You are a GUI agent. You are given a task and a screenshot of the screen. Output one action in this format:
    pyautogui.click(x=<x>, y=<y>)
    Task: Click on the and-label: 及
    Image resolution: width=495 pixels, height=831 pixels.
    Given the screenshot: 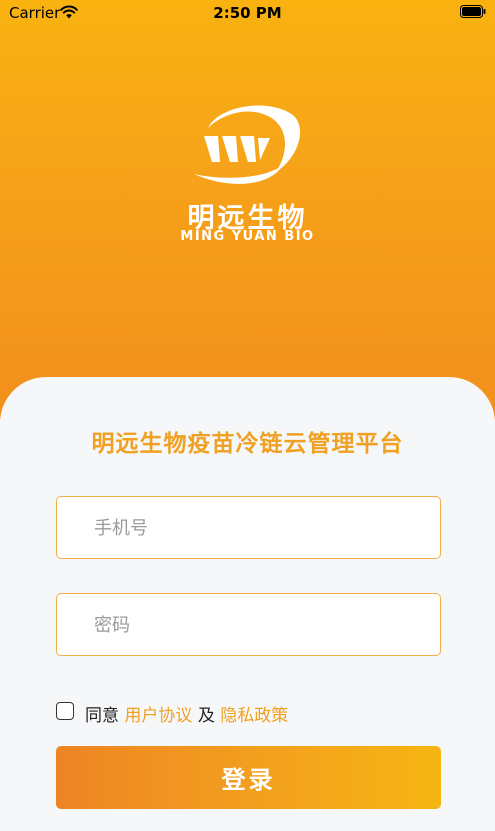 What is the action you would take?
    pyautogui.click(x=206, y=716)
    